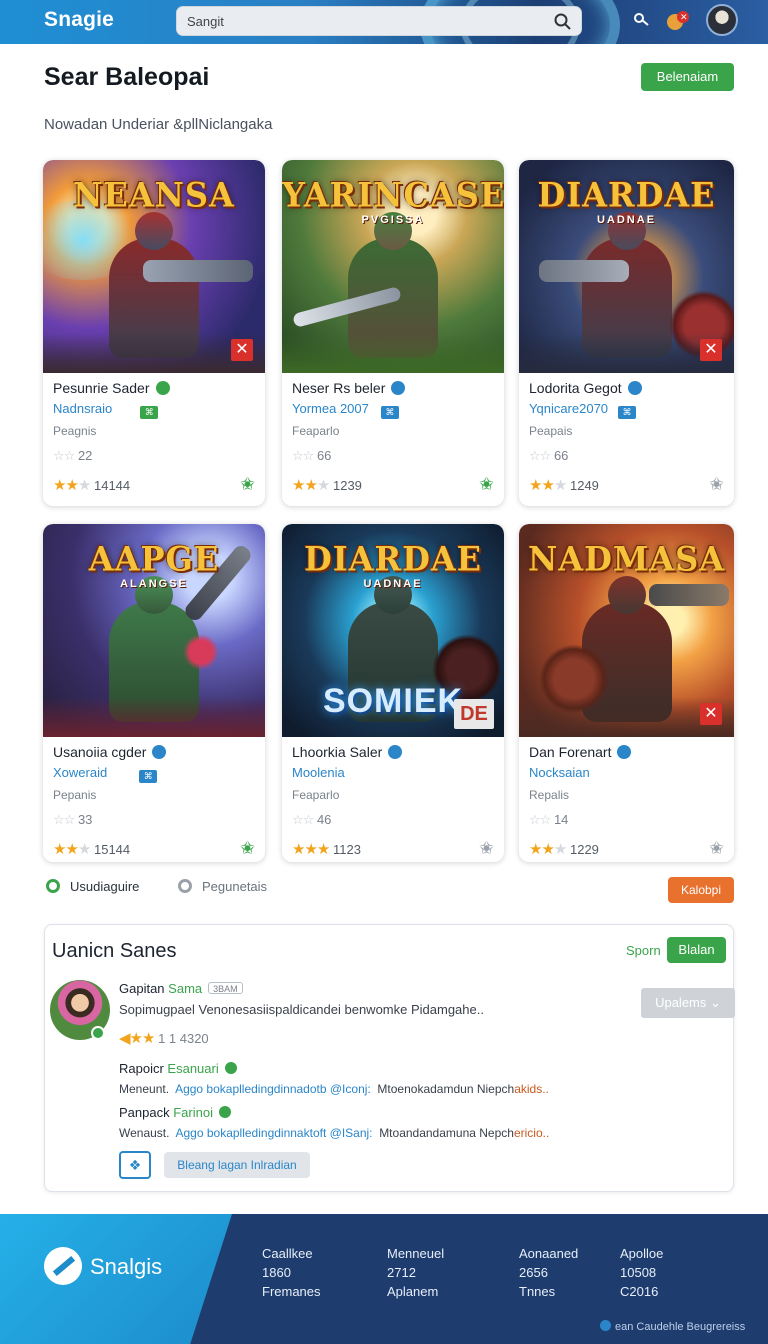 Image resolution: width=768 pixels, height=1344 pixels. Describe the element at coordinates (154, 195) in the screenshot. I see `game-cover-title: NEANSA` at that location.